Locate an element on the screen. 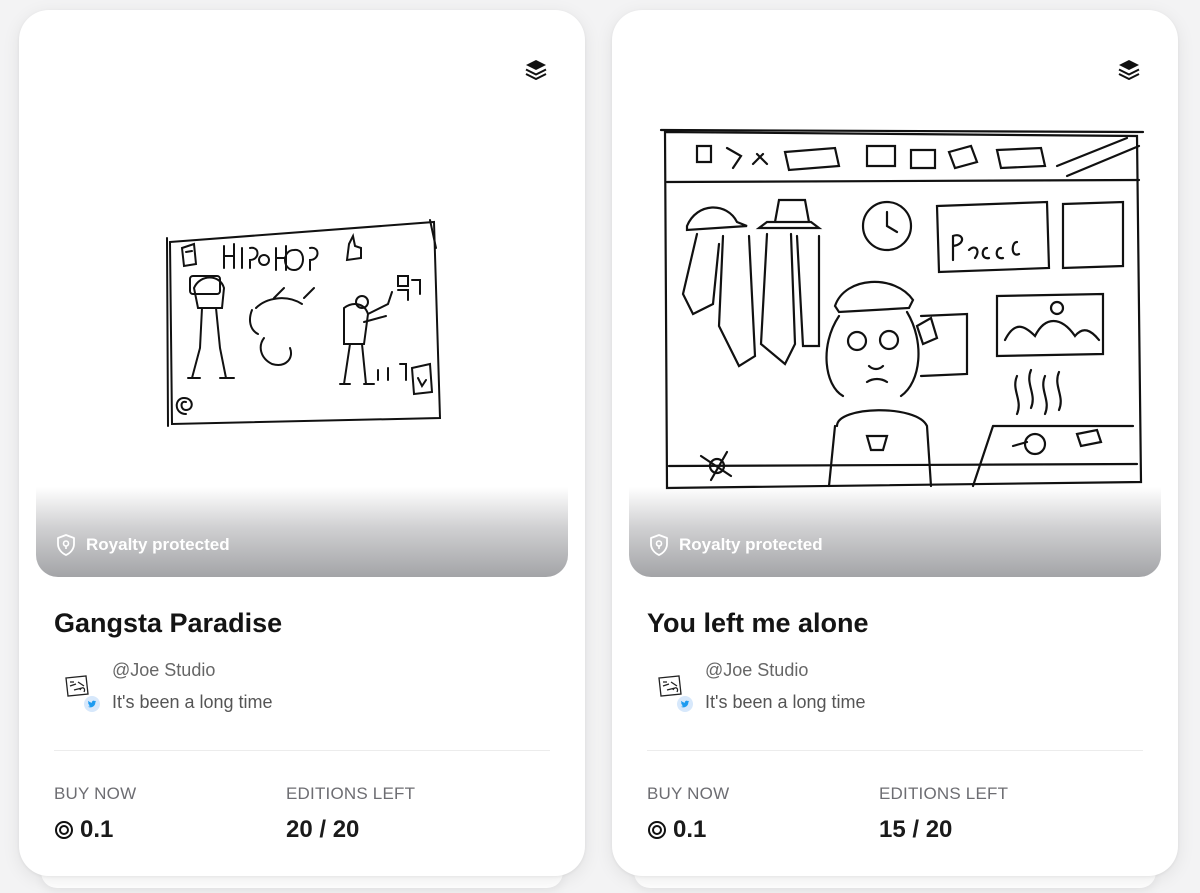  editions-value: 20 / 20 is located at coordinates (323, 829).